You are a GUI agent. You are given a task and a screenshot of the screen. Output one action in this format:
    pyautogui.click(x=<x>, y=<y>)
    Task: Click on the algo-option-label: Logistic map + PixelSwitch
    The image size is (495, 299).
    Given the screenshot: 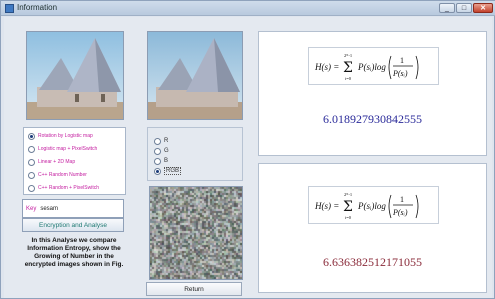 What is the action you would take?
    pyautogui.click(x=68, y=149)
    